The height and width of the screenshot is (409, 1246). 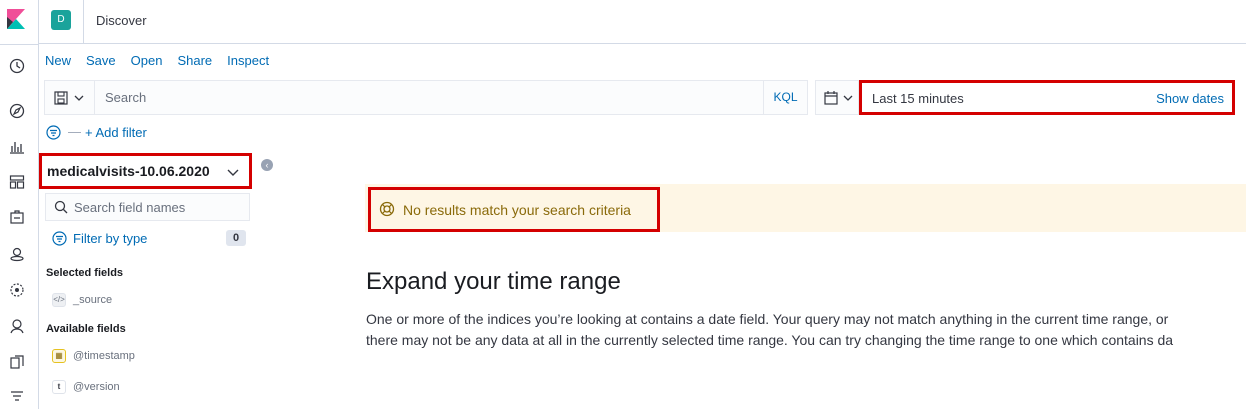 What do you see at coordinates (17, 217) in the screenshot?
I see `canvas-icon` at bounding box center [17, 217].